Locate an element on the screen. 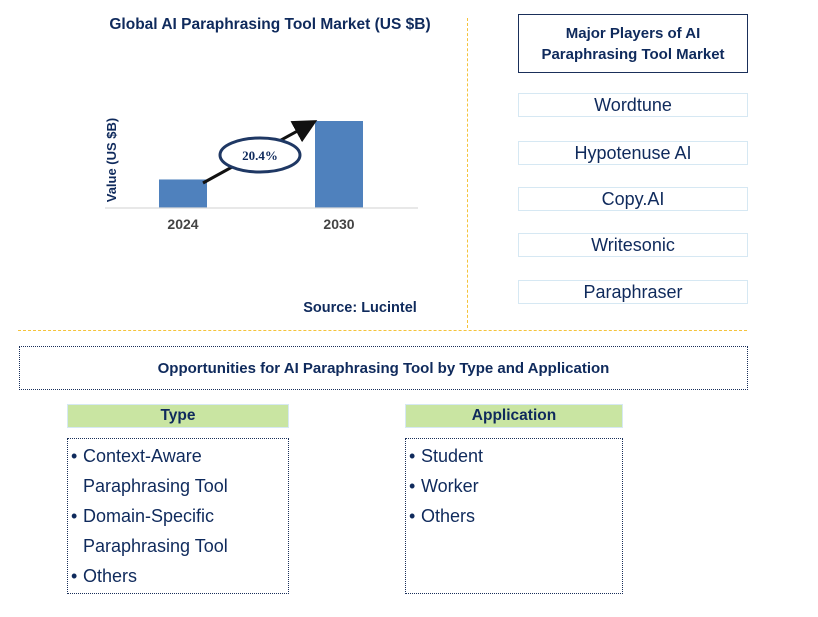 The height and width of the screenshot is (617, 818). bar-chart: Value (US $B) 2024 2030 20.4% is located at coordinates (261, 175).